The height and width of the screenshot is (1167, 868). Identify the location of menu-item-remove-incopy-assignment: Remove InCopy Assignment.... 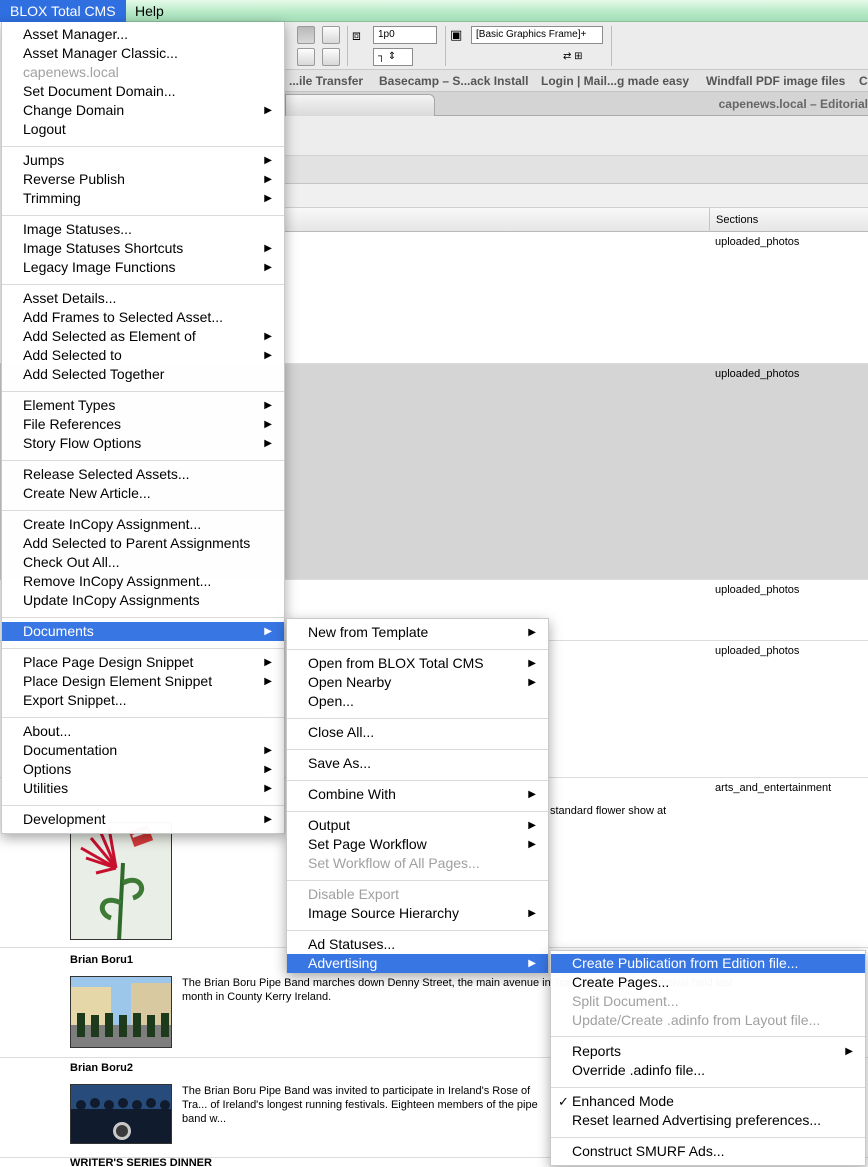
(143, 581).